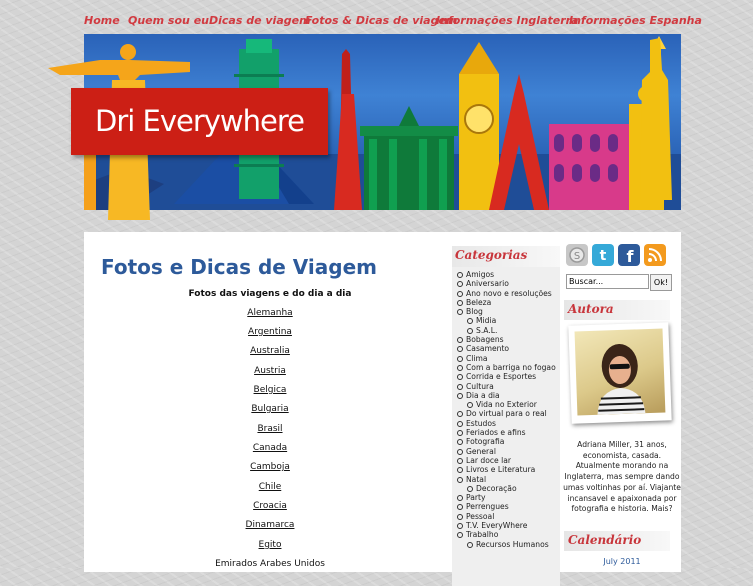 Image resolution: width=753 pixels, height=586 pixels. Describe the element at coordinates (506, 506) in the screenshot. I see `category-item: Perrengues` at that location.